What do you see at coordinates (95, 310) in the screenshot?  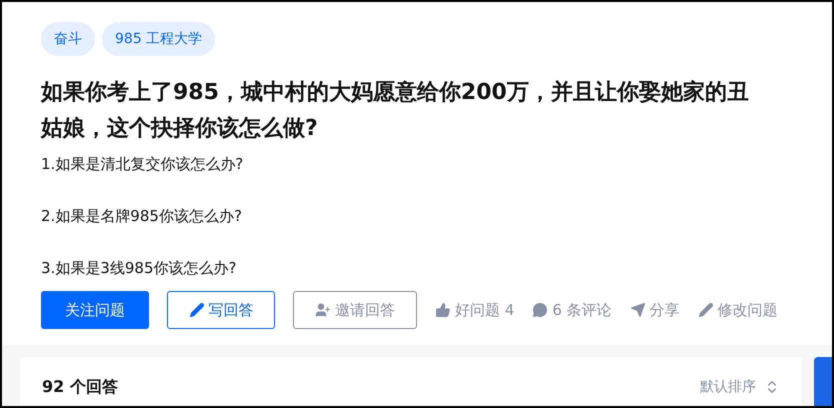 I see `follow-button: 关注问题` at bounding box center [95, 310].